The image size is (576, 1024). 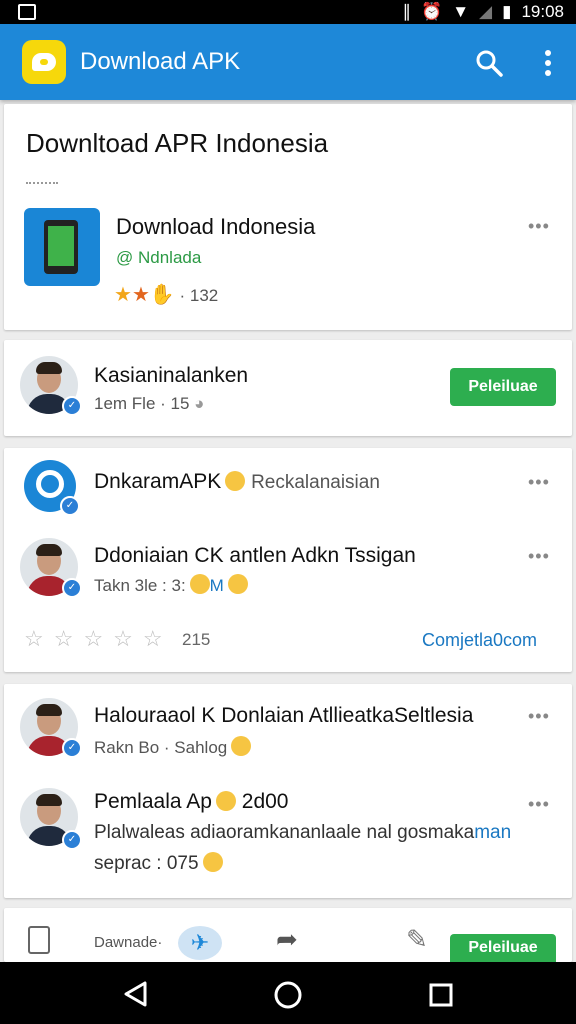 I want to click on forward-icon: ➦, so click(x=287, y=939).